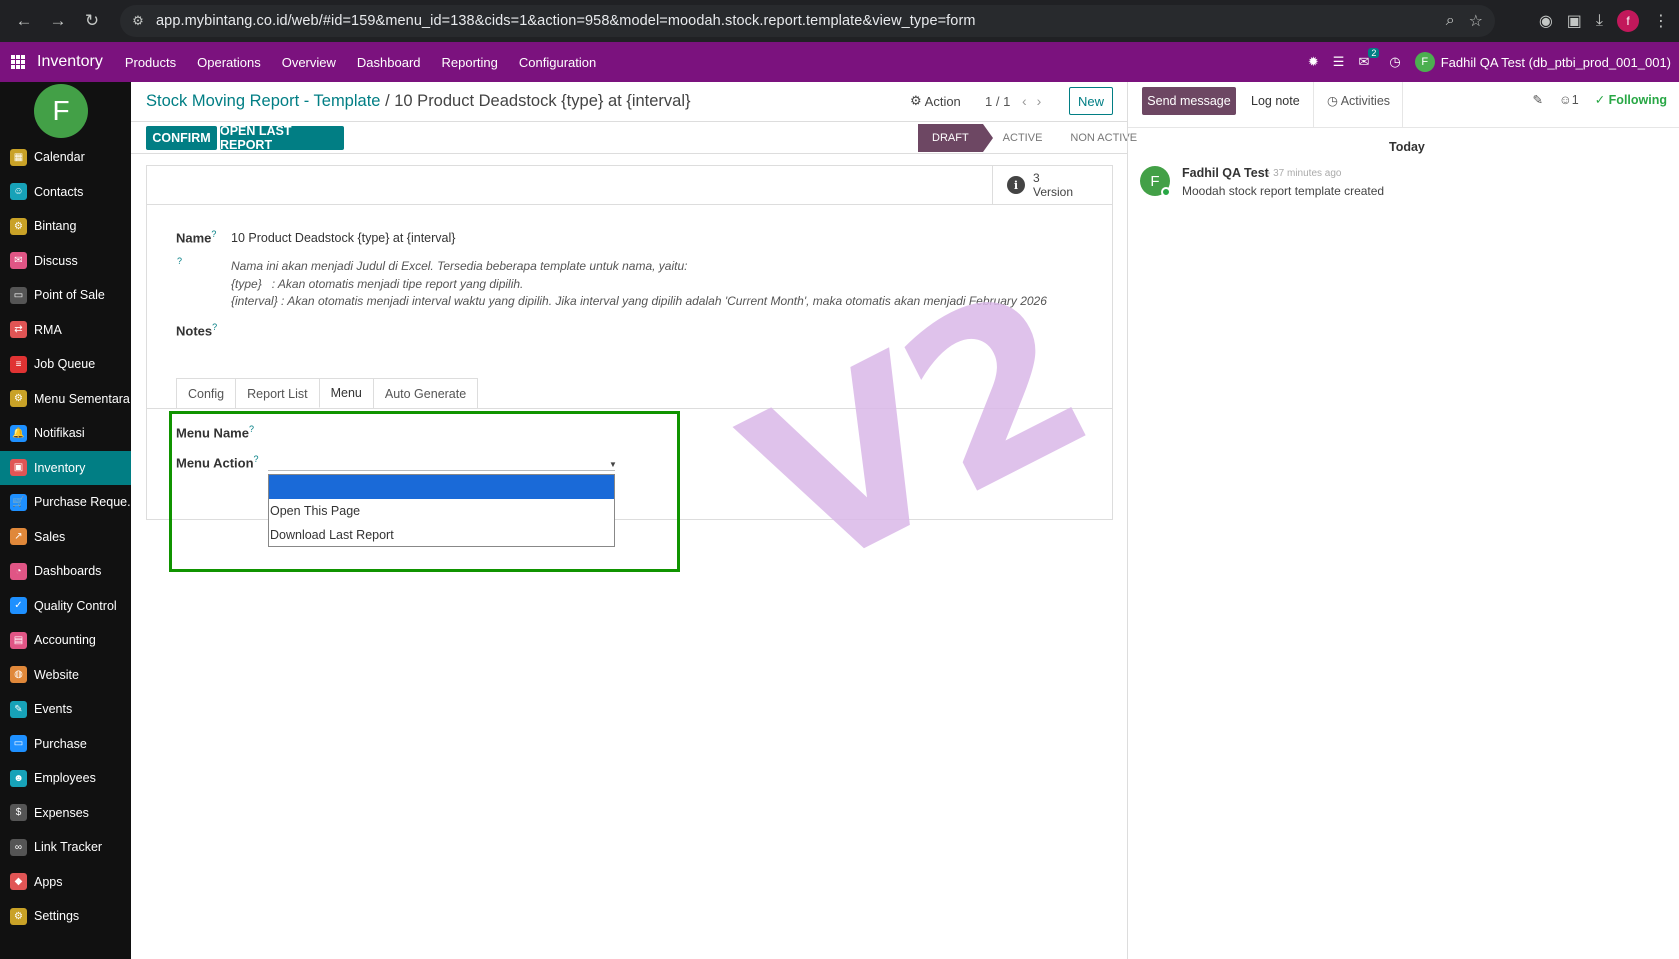 Image resolution: width=1679 pixels, height=959 pixels. What do you see at coordinates (1275, 101) in the screenshot?
I see `log-note-button: Log note` at bounding box center [1275, 101].